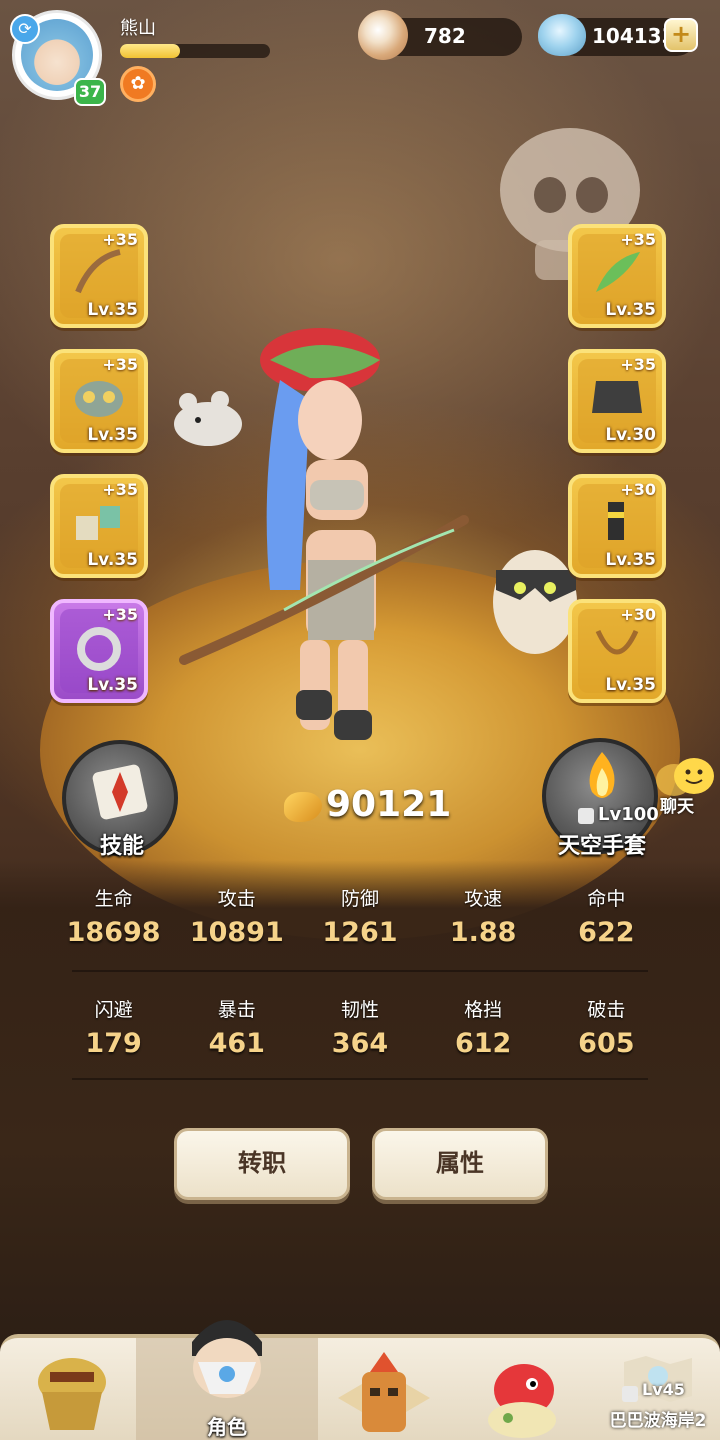 This screenshot has height=1440, width=720. I want to click on owl-mask-icon, so click(99, 399).